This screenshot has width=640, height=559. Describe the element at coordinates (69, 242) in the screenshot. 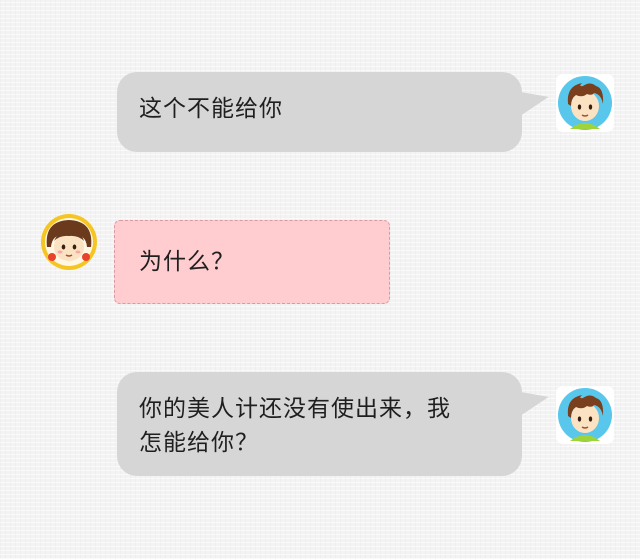

I see `girl-avatar-icon` at that location.